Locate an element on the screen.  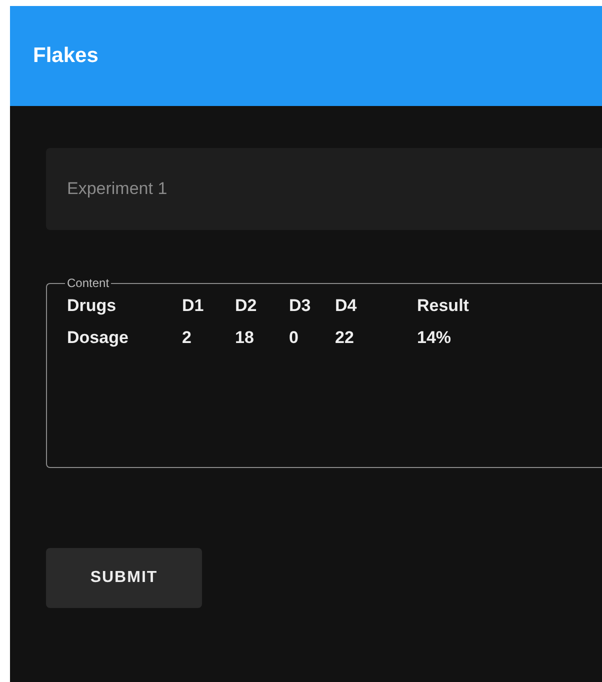
table-cell: Result is located at coordinates (443, 305).